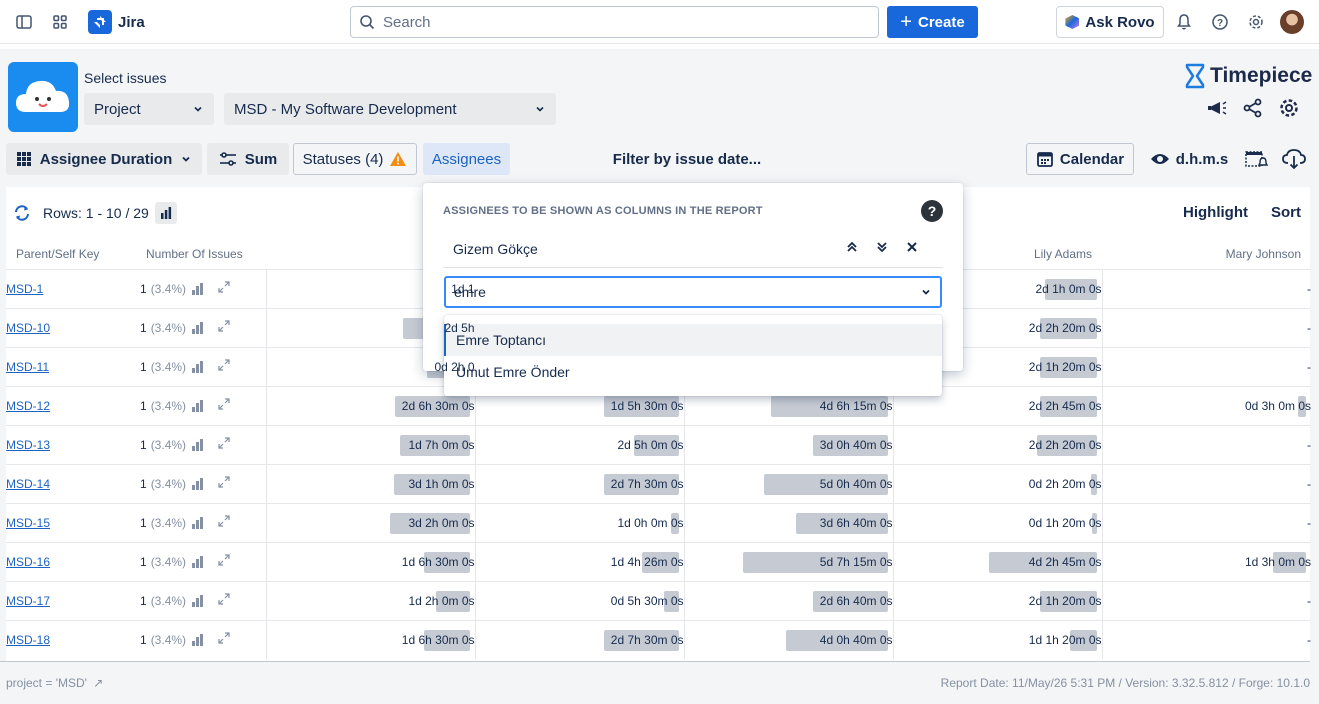 The width and height of the screenshot is (1319, 704). I want to click on share-icon, so click(1253, 108).